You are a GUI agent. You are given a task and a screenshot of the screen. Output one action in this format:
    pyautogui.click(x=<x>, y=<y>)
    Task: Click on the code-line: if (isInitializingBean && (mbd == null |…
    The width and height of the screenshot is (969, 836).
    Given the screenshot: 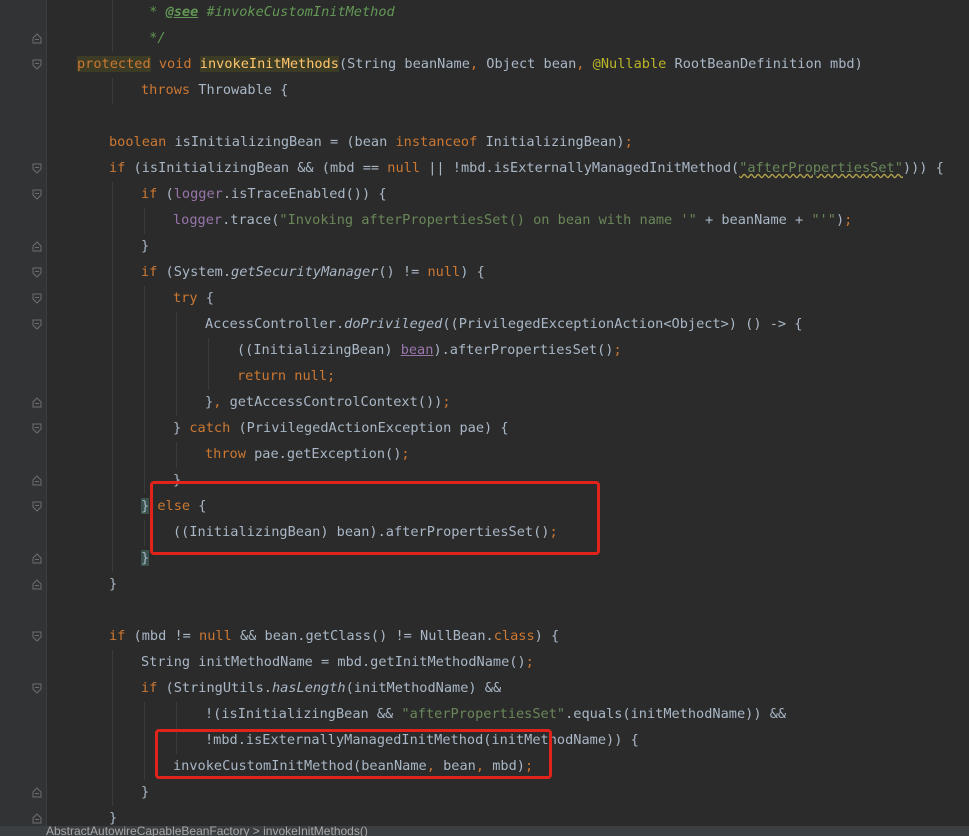 What is the action you would take?
    pyautogui.click(x=484, y=169)
    